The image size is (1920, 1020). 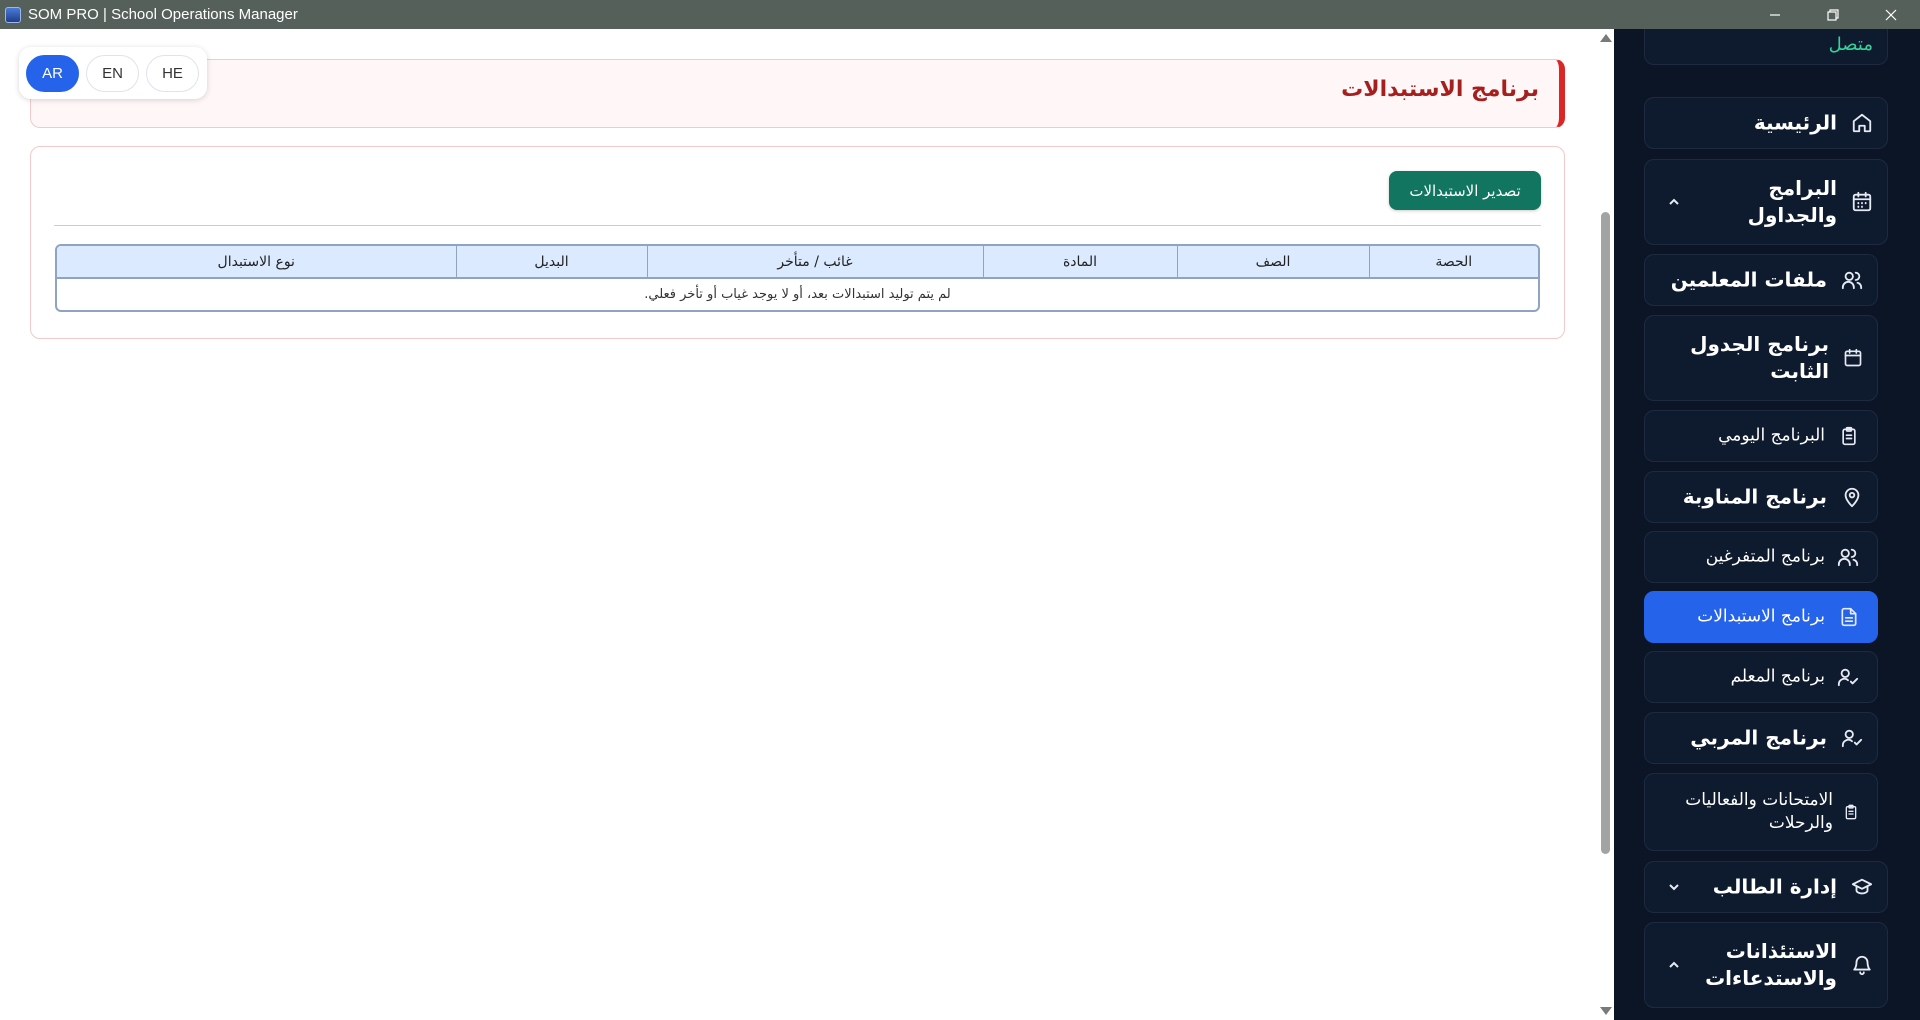 What do you see at coordinates (1774, 886) in the screenshot?
I see `sidebar-item-label: إدارة الطالب` at bounding box center [1774, 886].